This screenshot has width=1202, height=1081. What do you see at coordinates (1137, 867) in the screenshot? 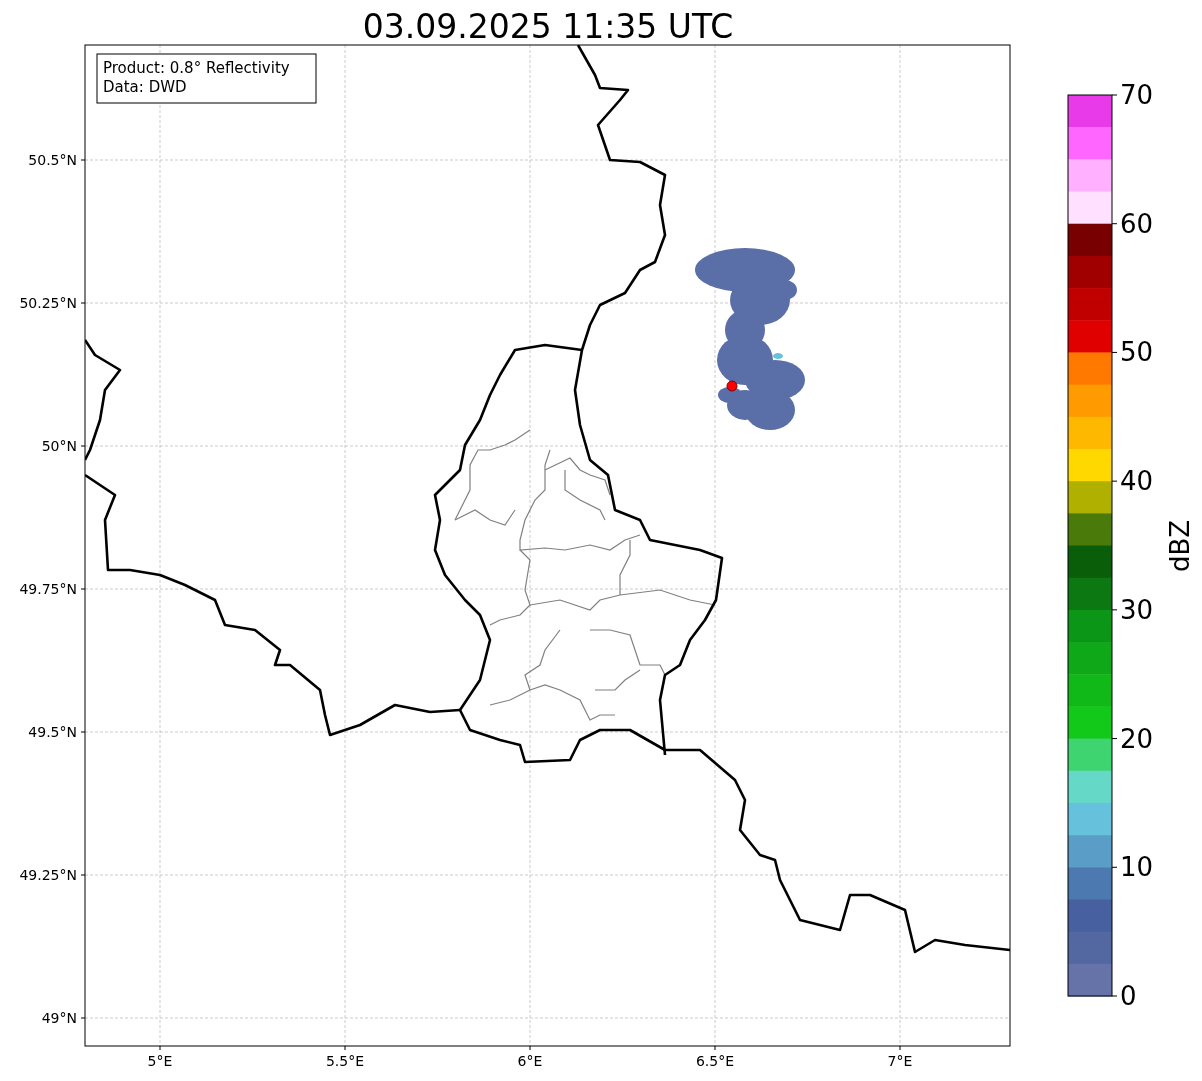
I see `colorbar-label: 10` at bounding box center [1137, 867].